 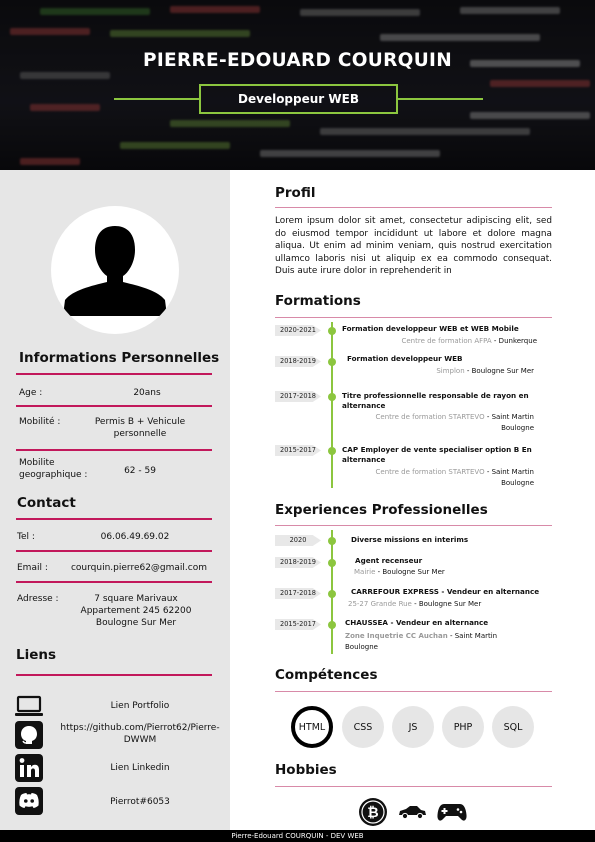 What do you see at coordinates (297, 60) in the screenshot?
I see `candidate-name: PIERRE-EDOUARD COURQUIN` at bounding box center [297, 60].